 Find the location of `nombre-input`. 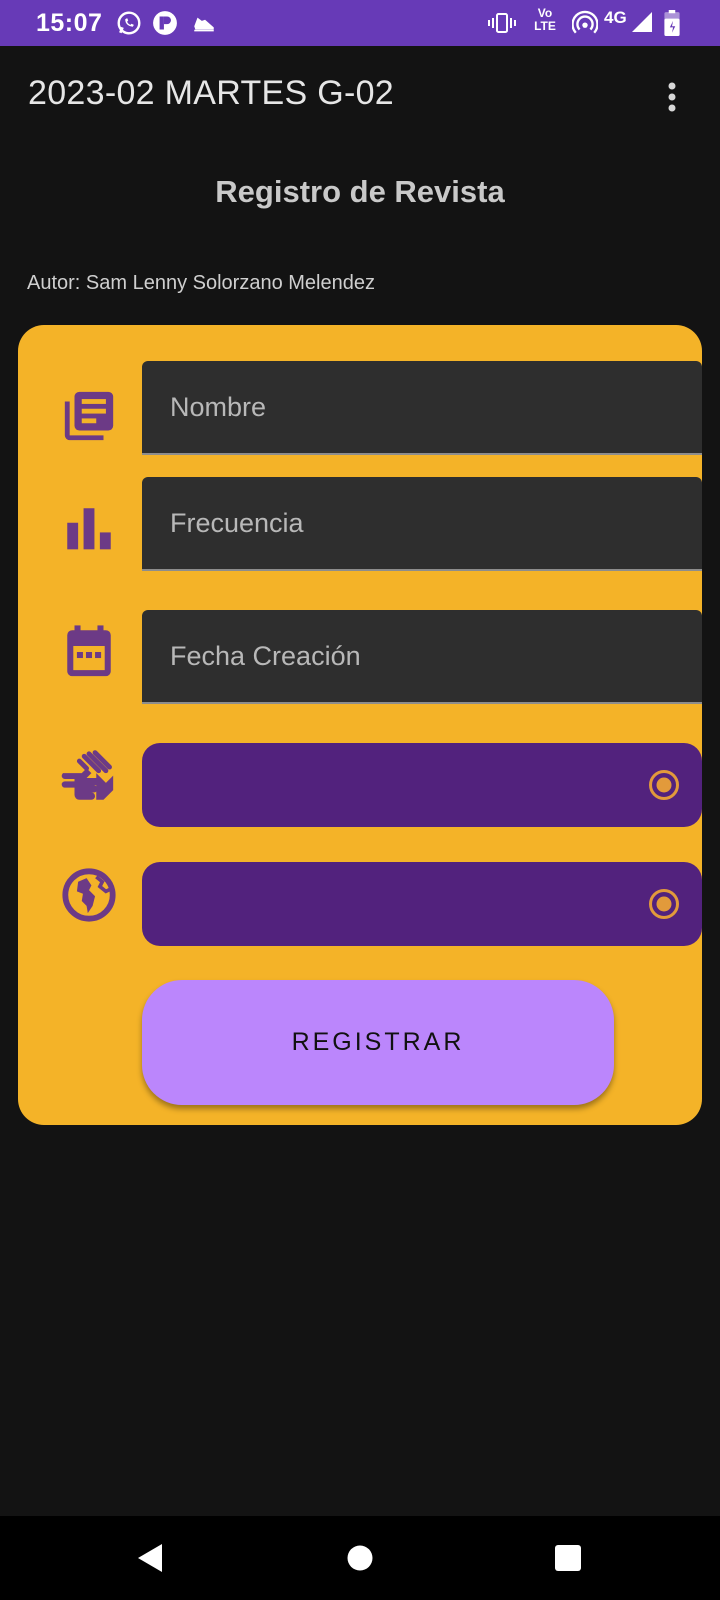

nombre-input is located at coordinates (422, 407).